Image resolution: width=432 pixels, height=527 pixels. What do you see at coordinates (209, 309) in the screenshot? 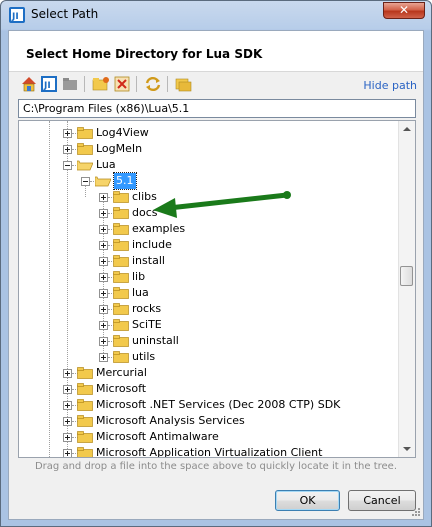
I see `tree-row: rocks` at bounding box center [209, 309].